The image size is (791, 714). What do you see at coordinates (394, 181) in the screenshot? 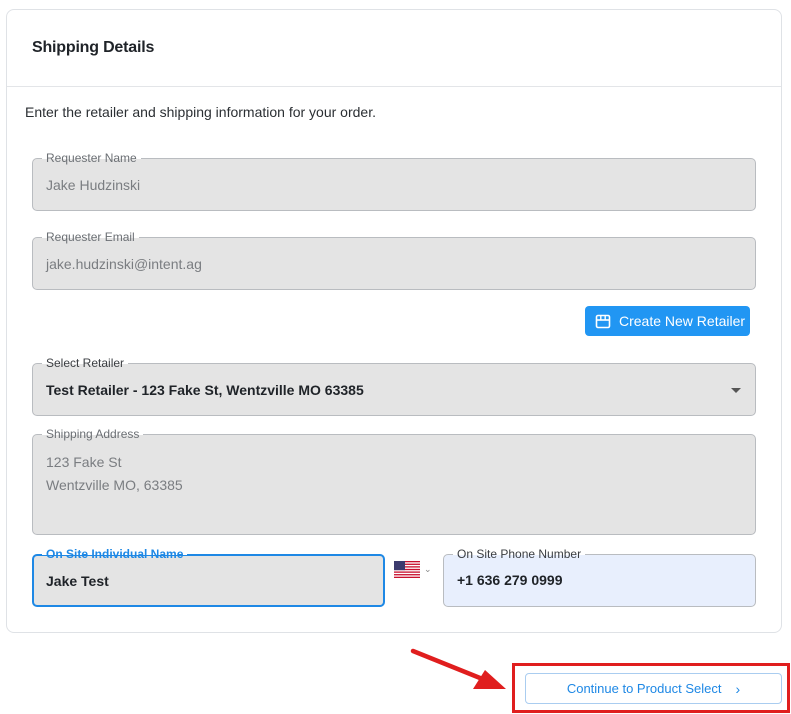
I see `requester-name-field: Requester Name Jake Hudzinski` at bounding box center [394, 181].